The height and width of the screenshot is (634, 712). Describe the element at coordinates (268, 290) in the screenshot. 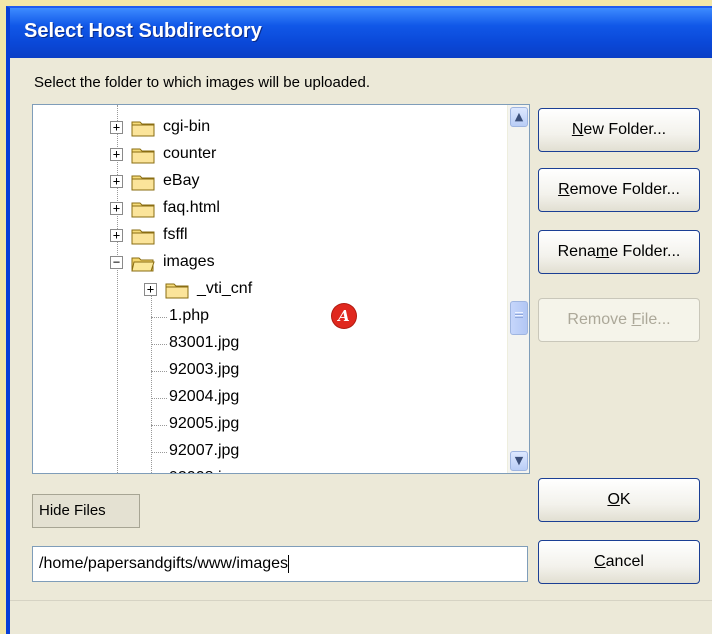

I see `tree-folder-item: + _vti_cnf` at that location.